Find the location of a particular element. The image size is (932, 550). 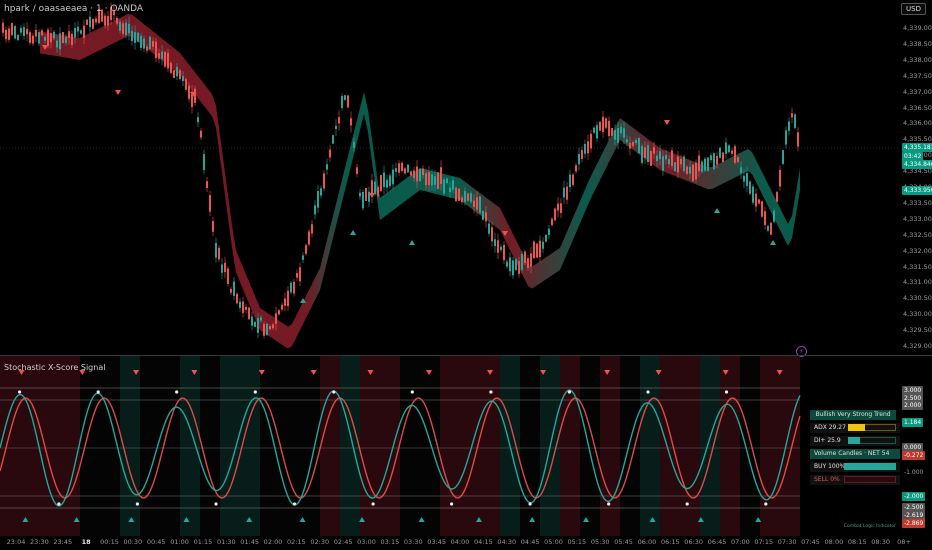

currency-button: USD is located at coordinates (913, 9).